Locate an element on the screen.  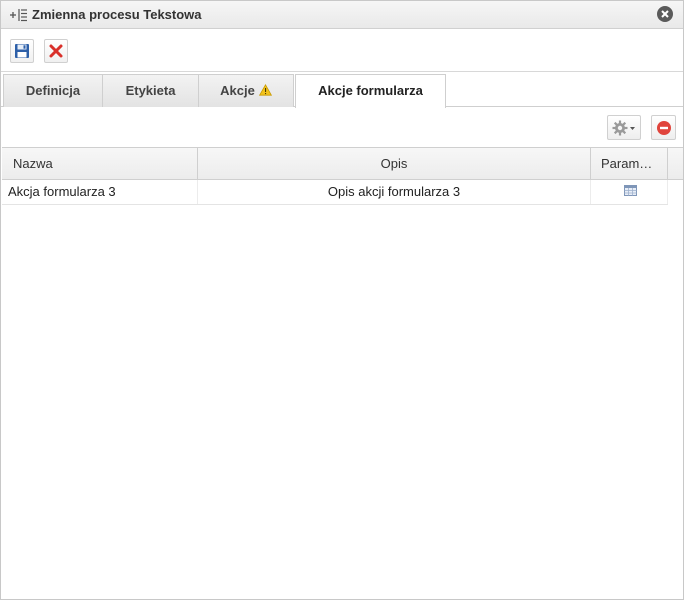
settings-menu-button is located at coordinates (624, 127).